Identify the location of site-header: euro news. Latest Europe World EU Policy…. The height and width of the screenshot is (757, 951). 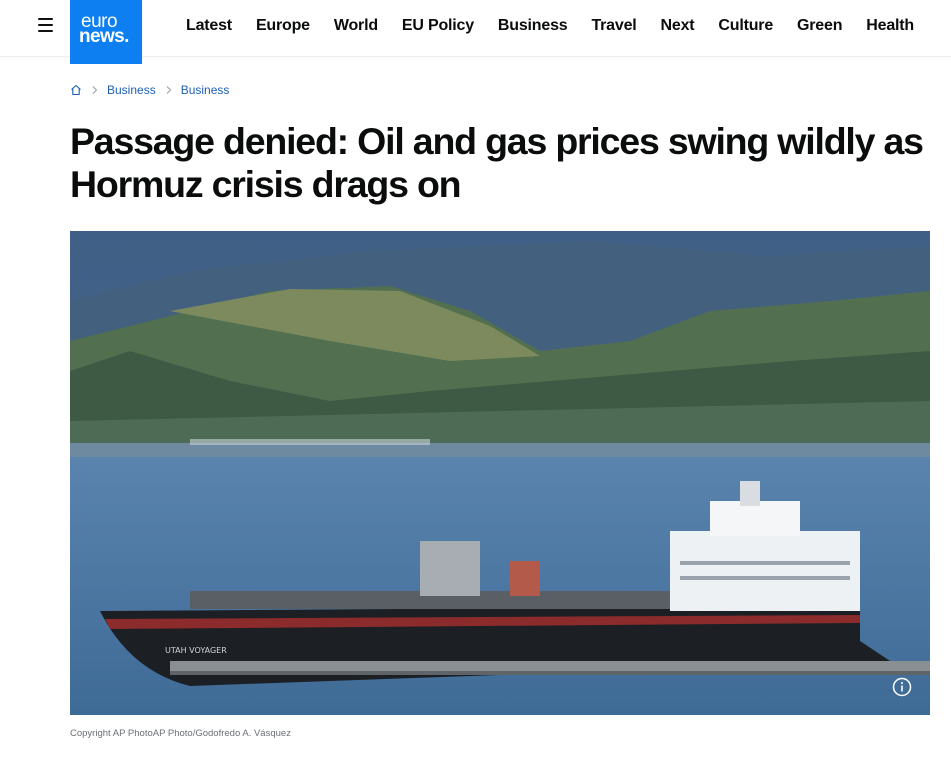
(475, 32).